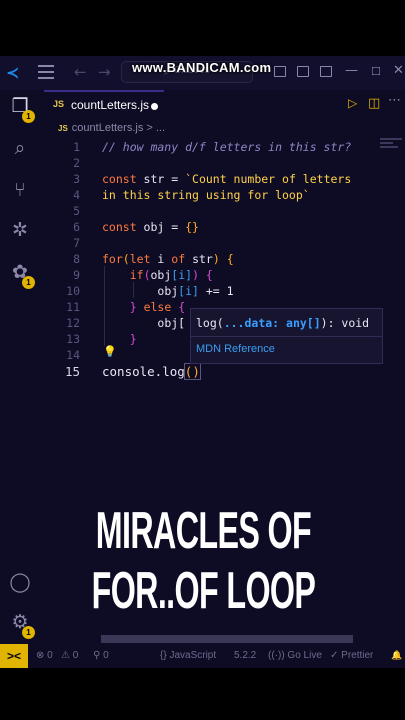 Image resolution: width=405 pixels, height=720 pixels. Describe the element at coordinates (73, 307) in the screenshot. I see `line-number: 11` at that location.